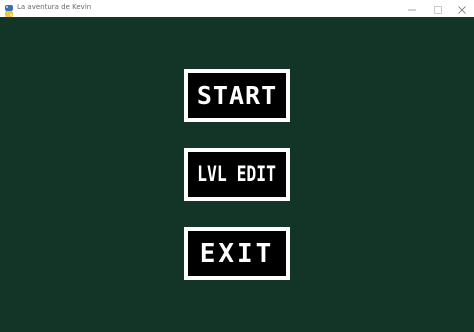  I want to click on exit-button-label: EXIT, so click(237, 253).